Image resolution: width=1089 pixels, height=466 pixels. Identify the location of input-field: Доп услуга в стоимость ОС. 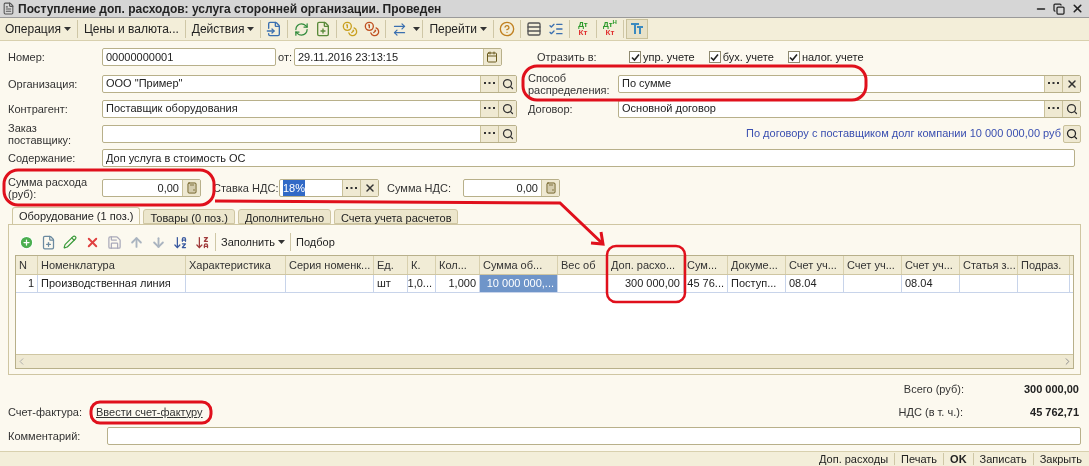
(588, 158).